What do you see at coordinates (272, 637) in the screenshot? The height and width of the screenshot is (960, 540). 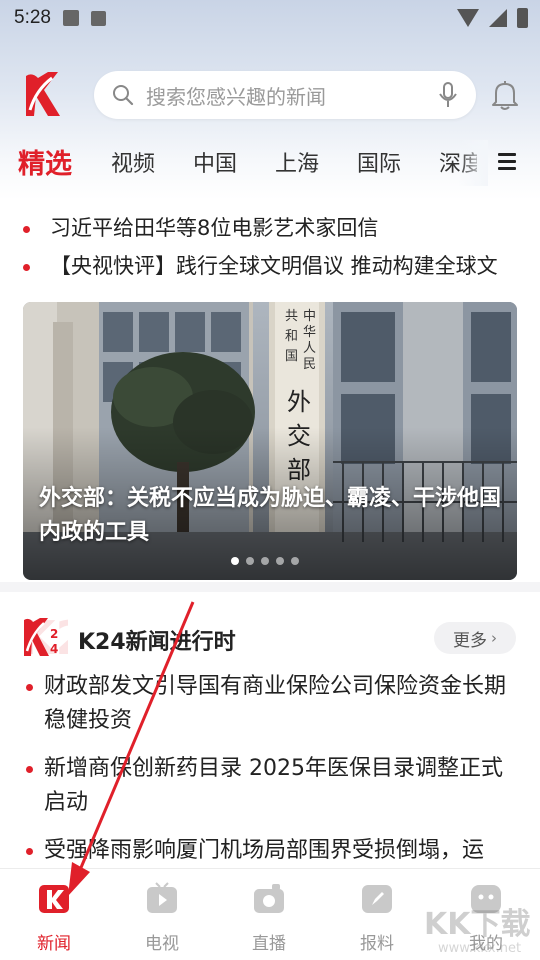 I see `k24-section-header: K2 2 4 K24新闻进行时 更多 ›` at bounding box center [272, 637].